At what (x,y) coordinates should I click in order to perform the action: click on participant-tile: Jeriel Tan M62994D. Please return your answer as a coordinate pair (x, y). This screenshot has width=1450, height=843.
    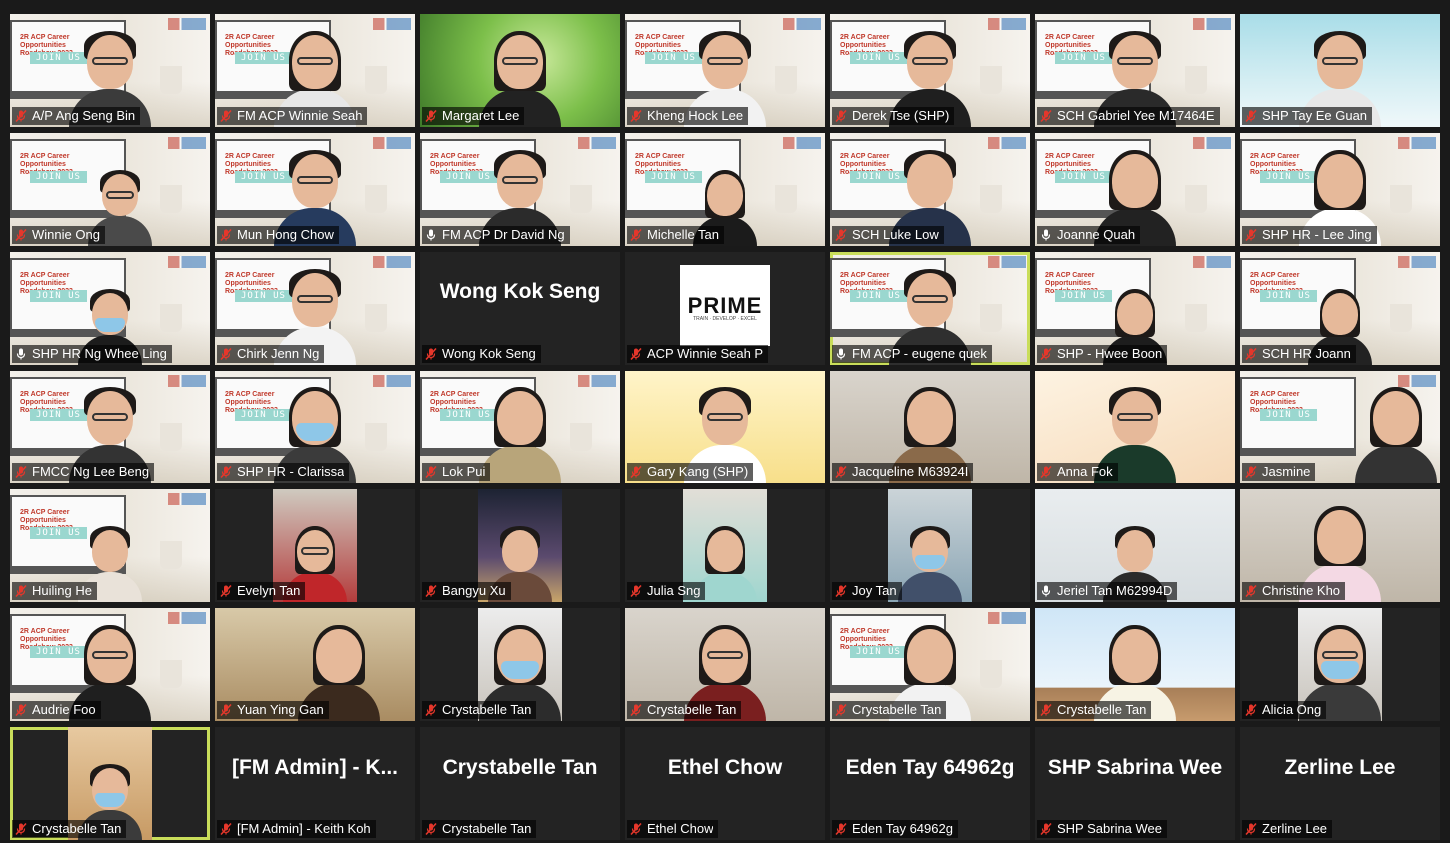
    Looking at the image, I should click on (1135, 546).